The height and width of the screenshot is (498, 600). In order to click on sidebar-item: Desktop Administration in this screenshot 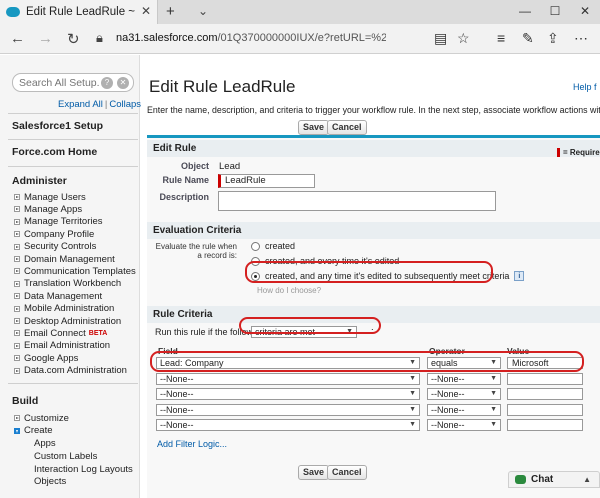, I will do `click(67, 321)`.